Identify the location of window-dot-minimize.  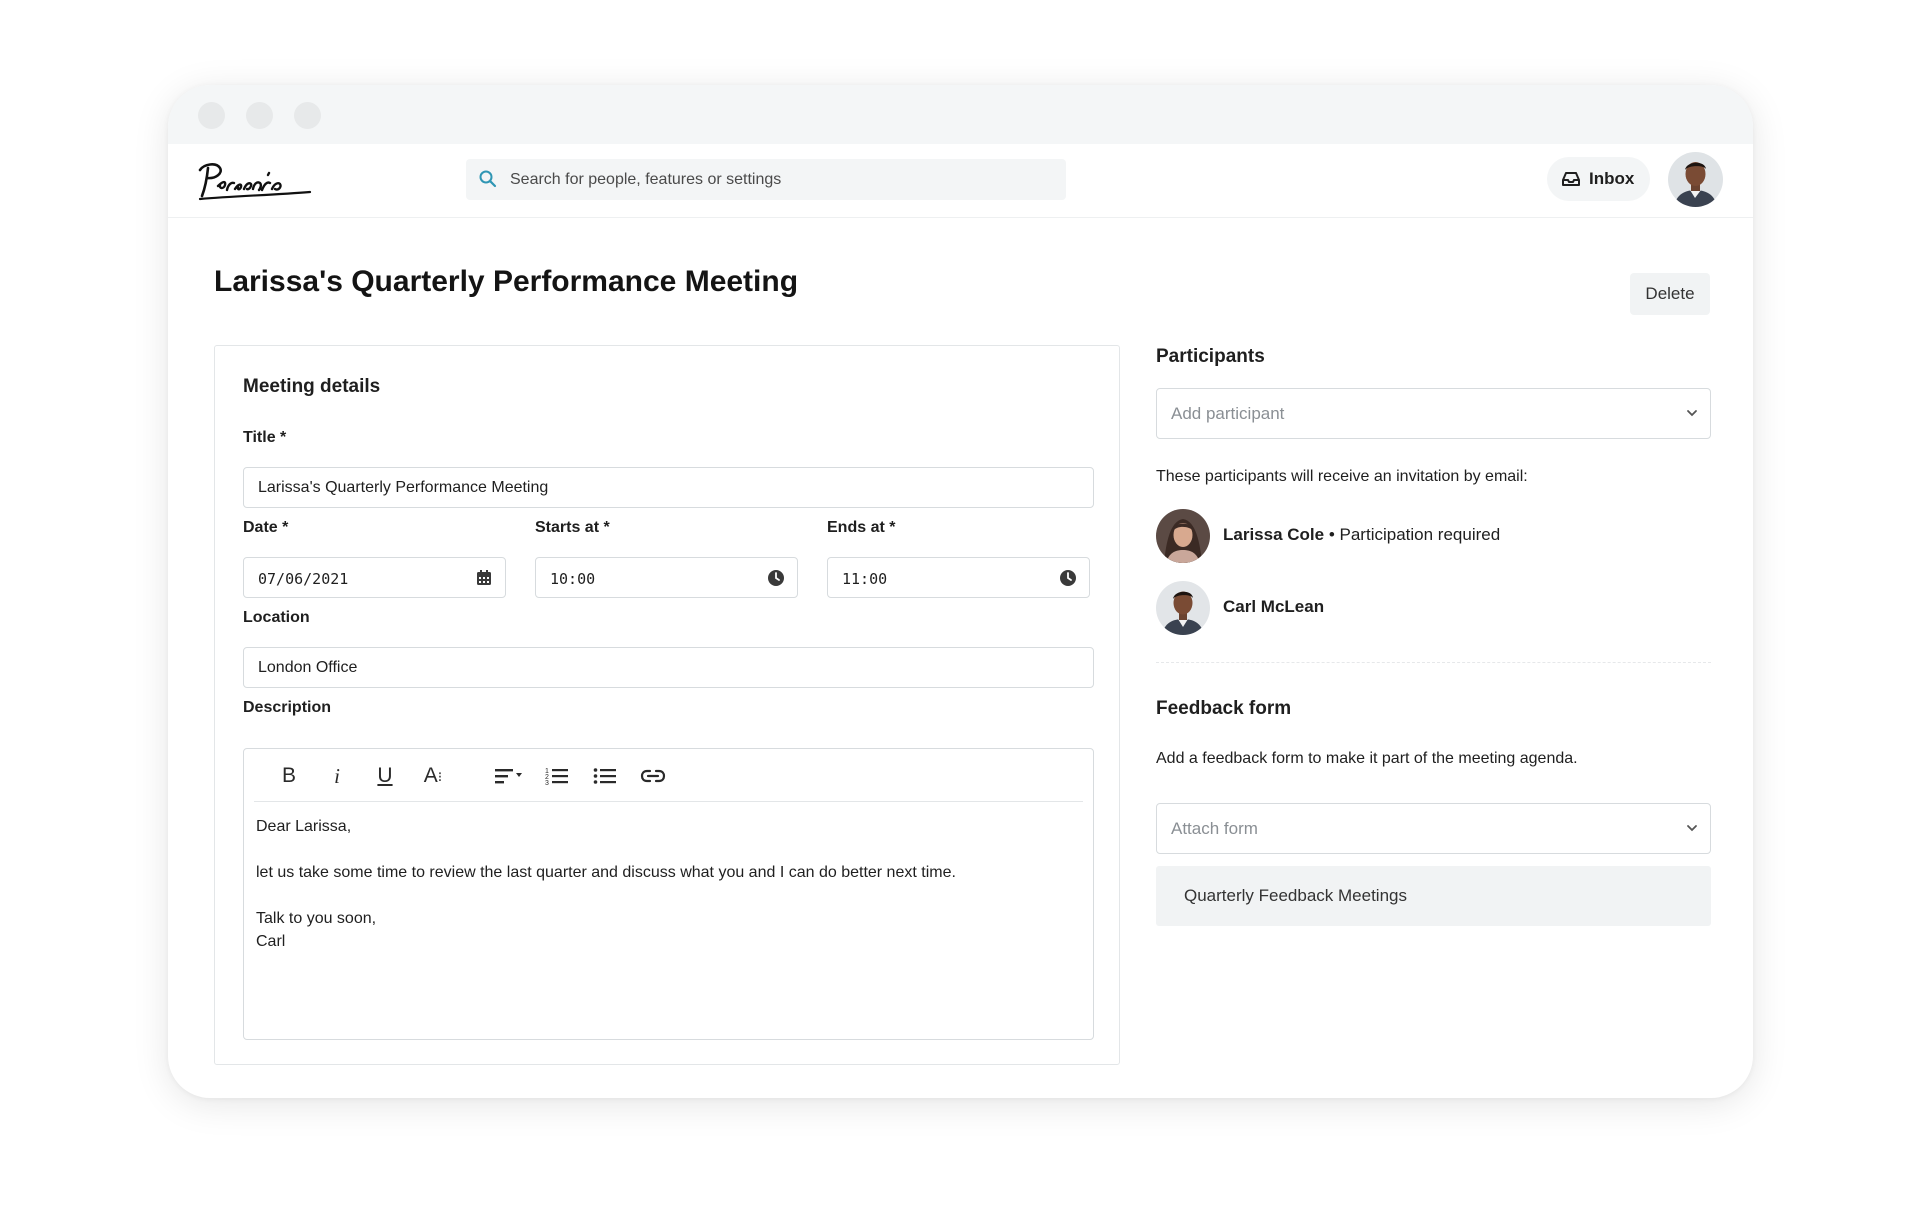
(259, 115).